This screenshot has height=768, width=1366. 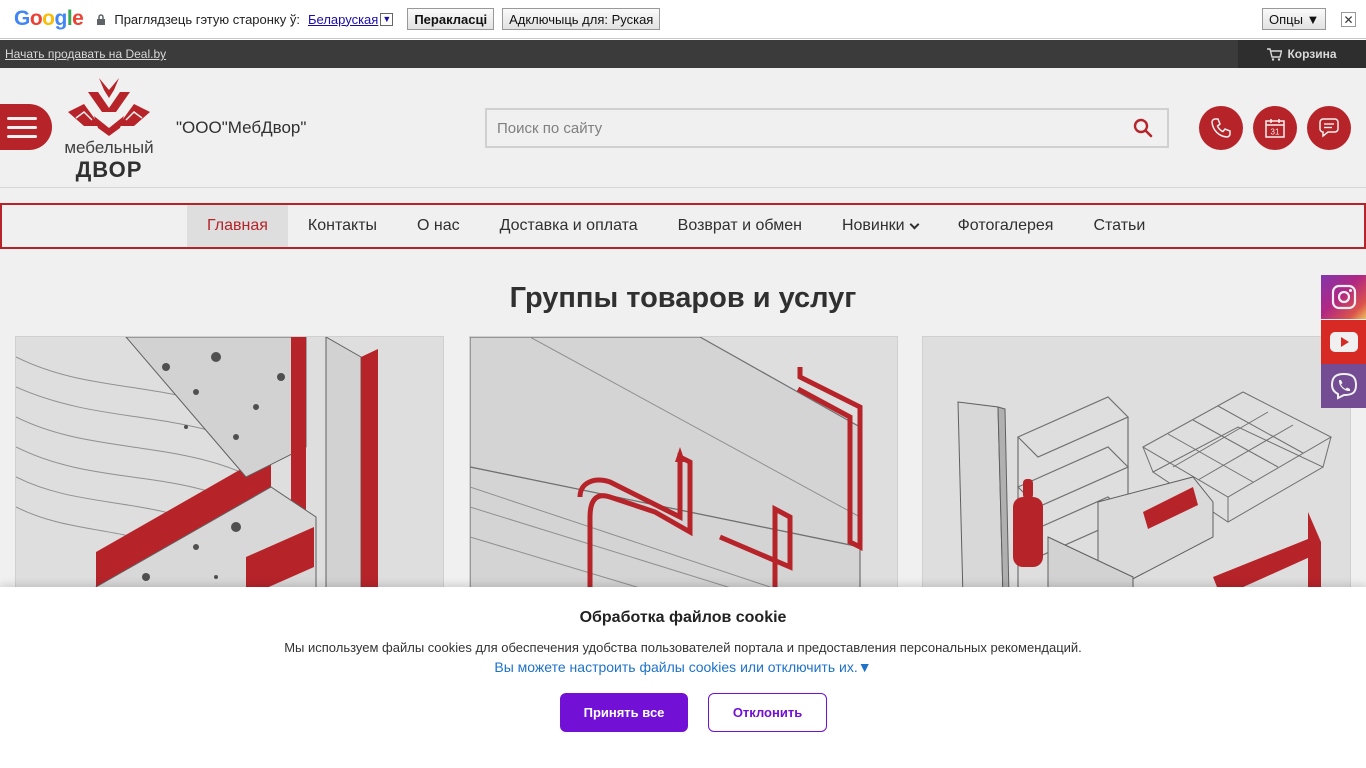 I want to click on nav-item: О нас, so click(x=438, y=226).